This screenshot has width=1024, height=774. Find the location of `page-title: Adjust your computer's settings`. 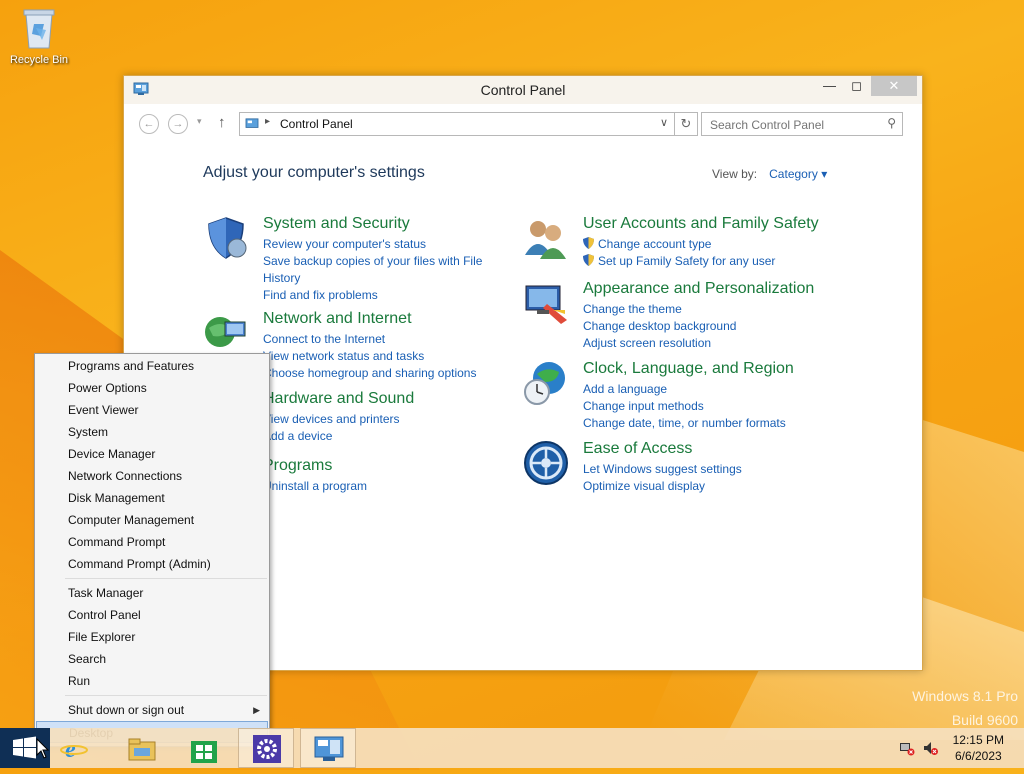

page-title: Adjust your computer's settings is located at coordinates (314, 172).